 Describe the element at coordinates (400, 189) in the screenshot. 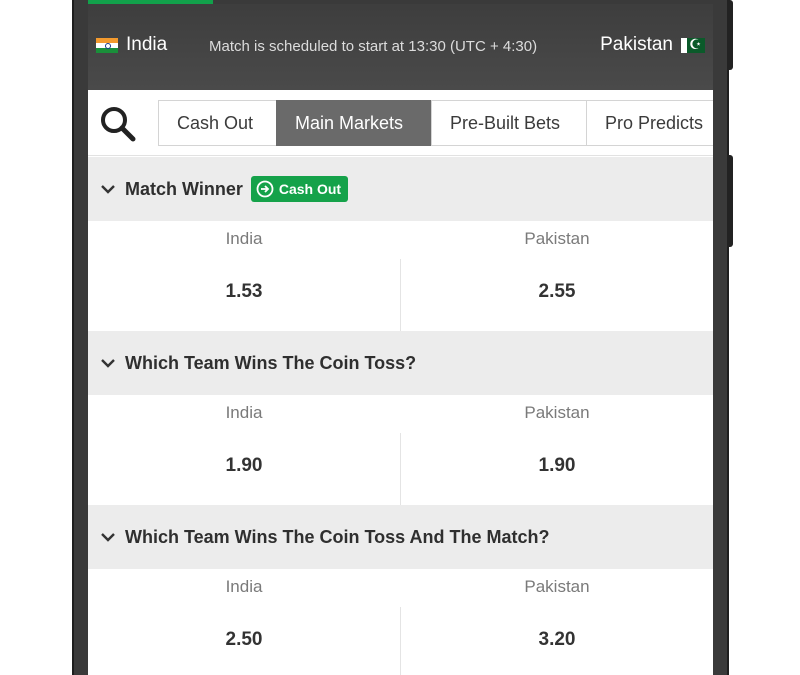

I see `market-header-match-winner: Match Winner Cash Out` at that location.